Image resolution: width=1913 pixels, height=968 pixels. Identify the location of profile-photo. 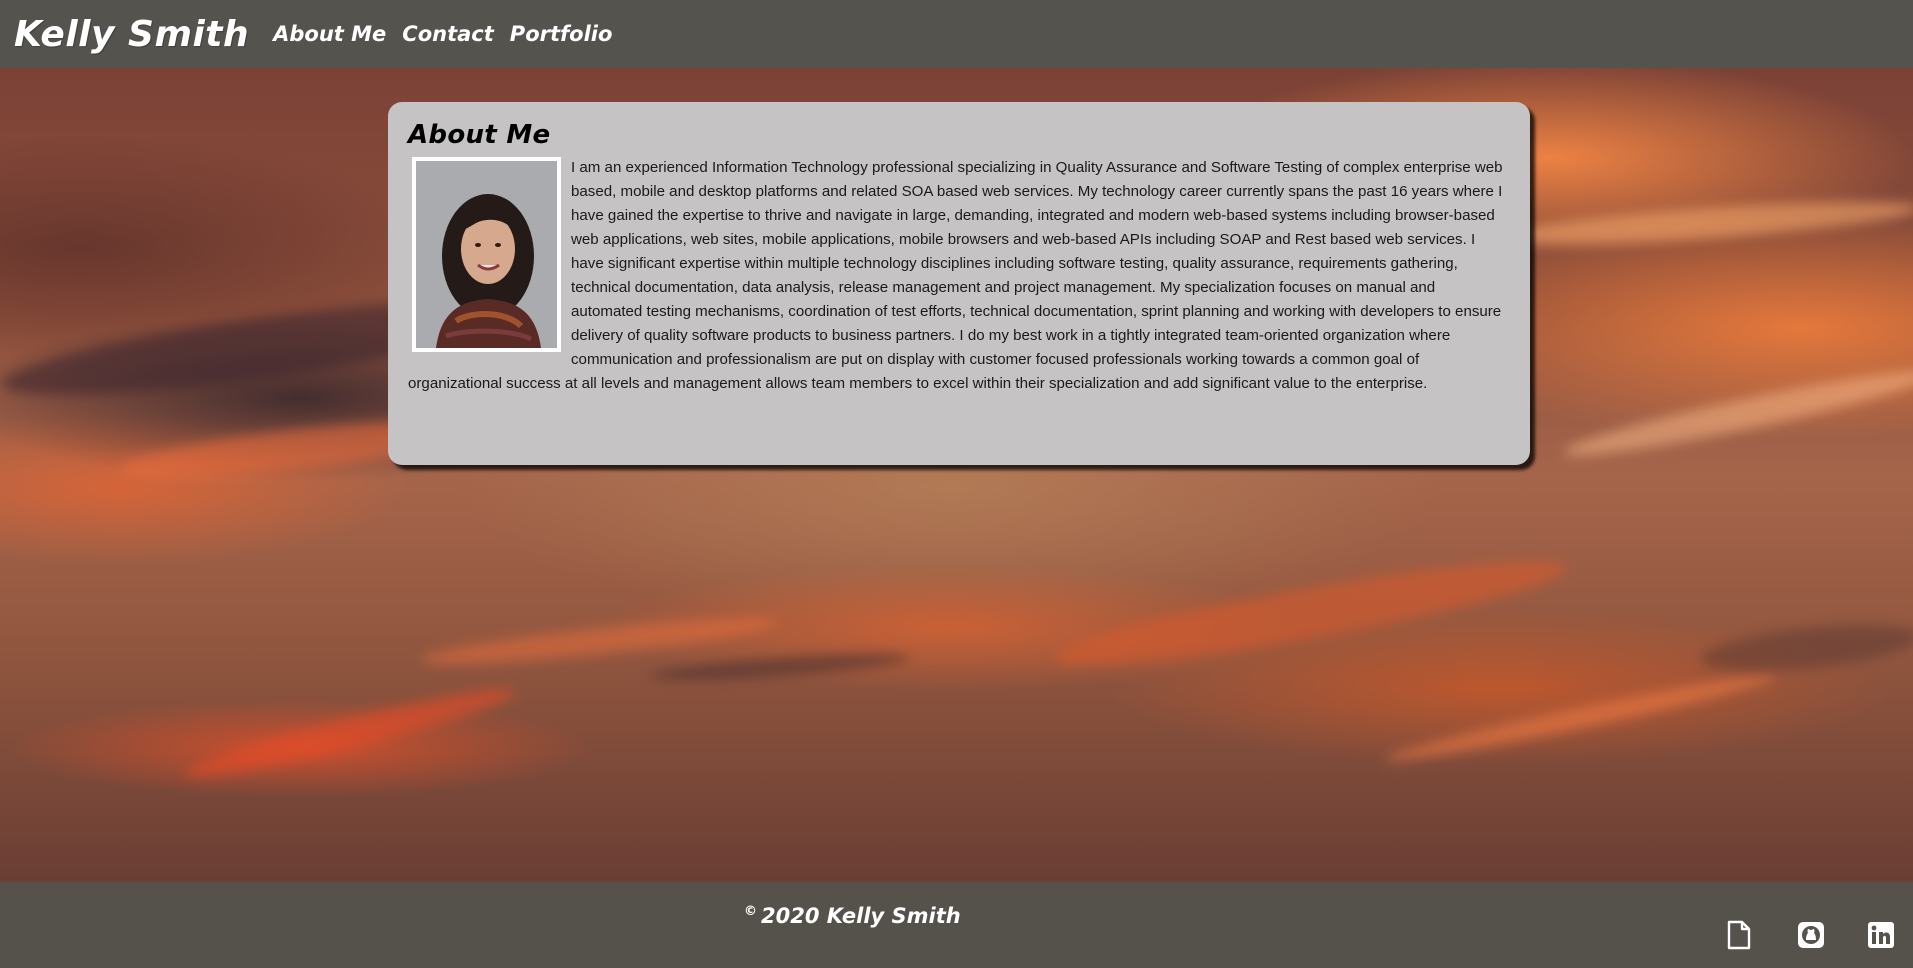
(486, 254).